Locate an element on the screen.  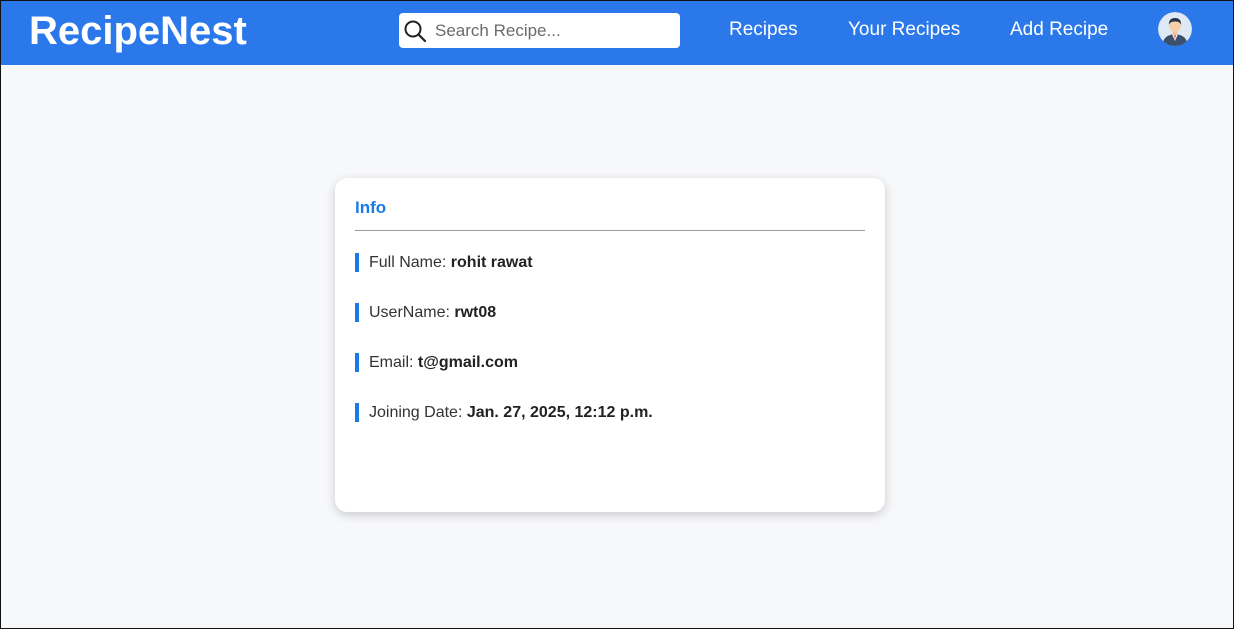
info-value: t@gmail.com is located at coordinates (467, 362).